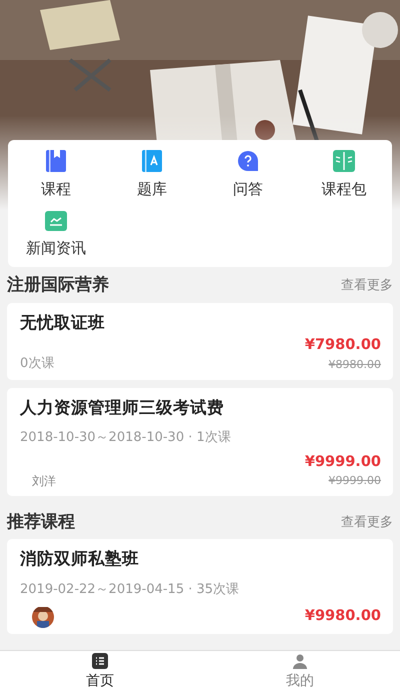  What do you see at coordinates (58, 285) in the screenshot?
I see `section-title: 注册国际营养` at bounding box center [58, 285].